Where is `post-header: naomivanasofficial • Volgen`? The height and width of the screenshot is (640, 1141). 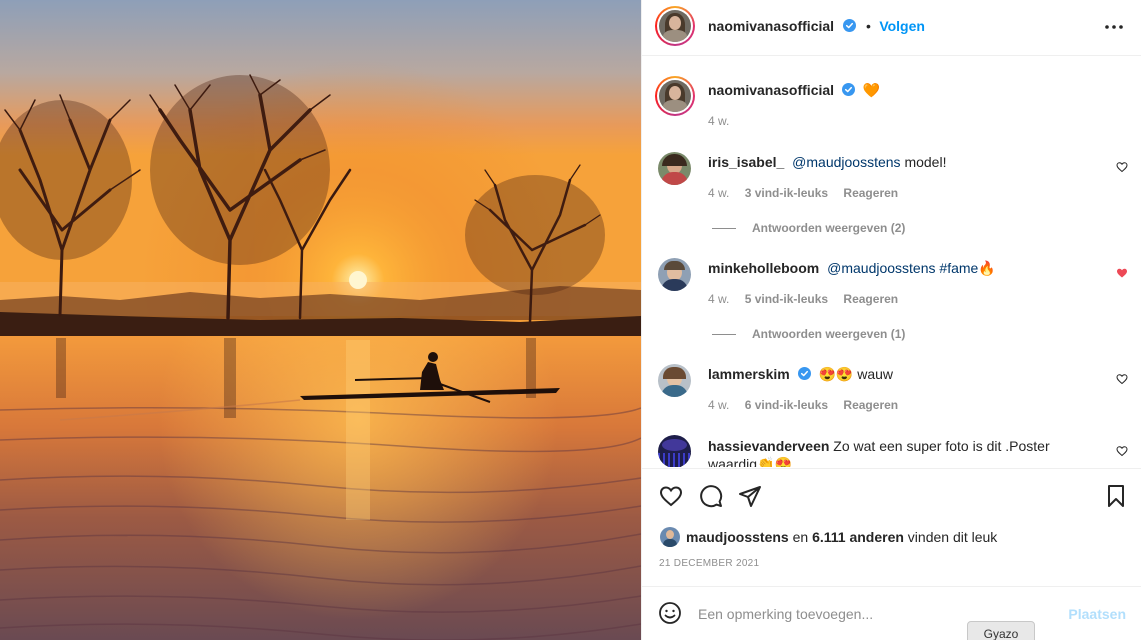 post-header: naomivanasofficial • Volgen is located at coordinates (891, 28).